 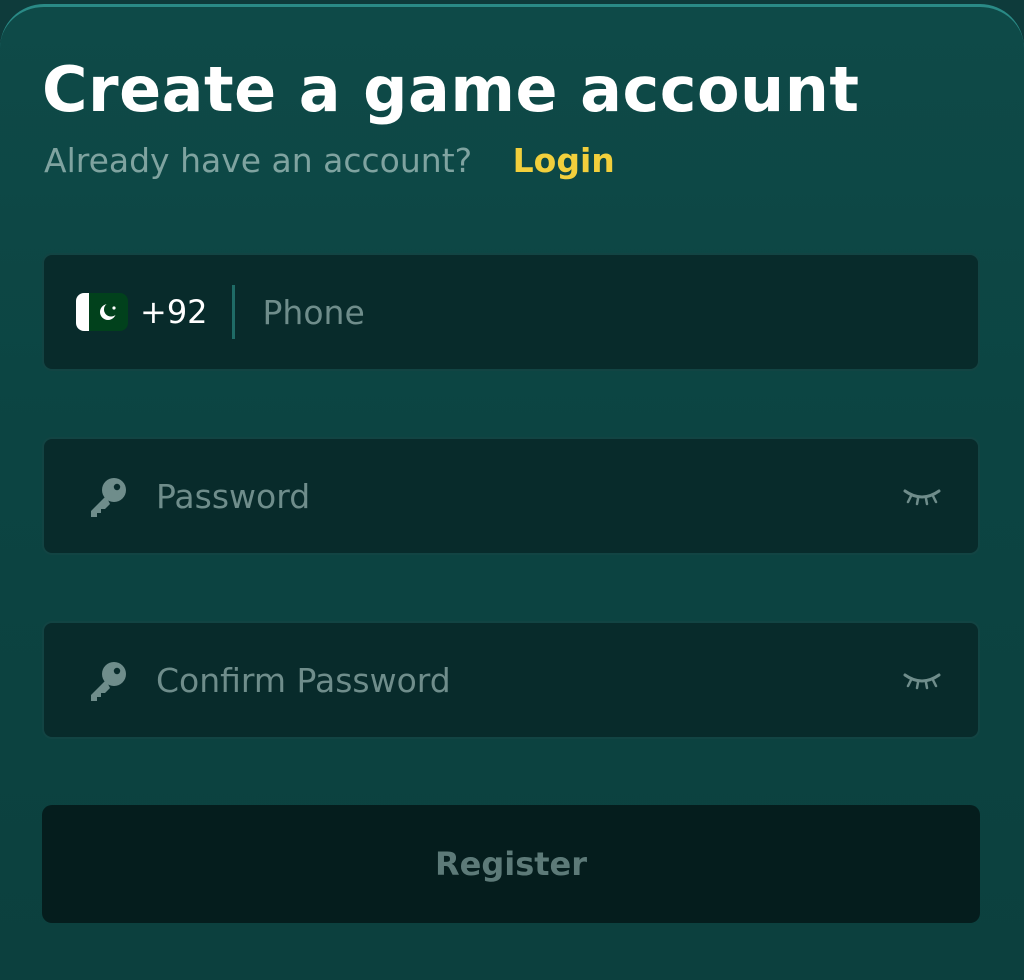 What do you see at coordinates (528, 680) in the screenshot?
I see `confirm-password-input` at bounding box center [528, 680].